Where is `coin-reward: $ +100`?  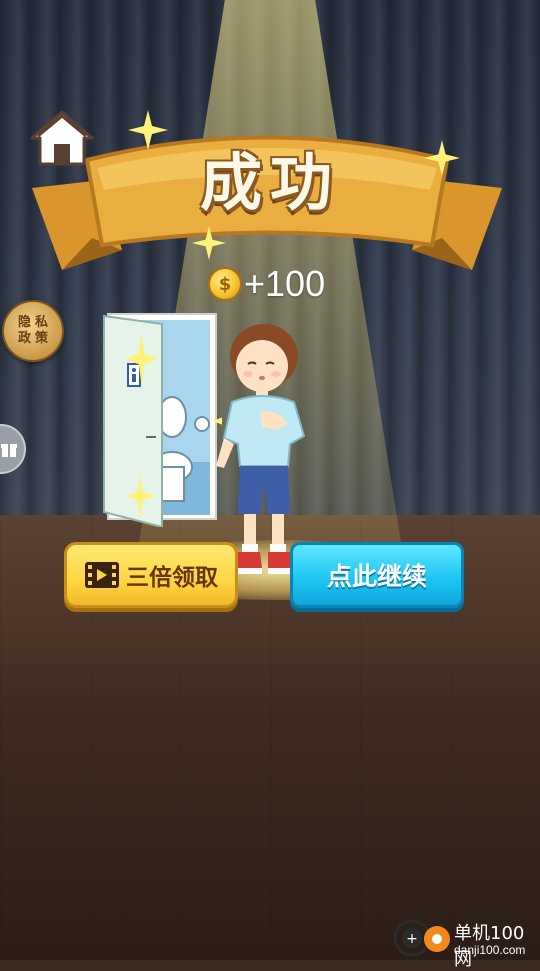 coin-reward: $ +100 is located at coordinates (266, 284).